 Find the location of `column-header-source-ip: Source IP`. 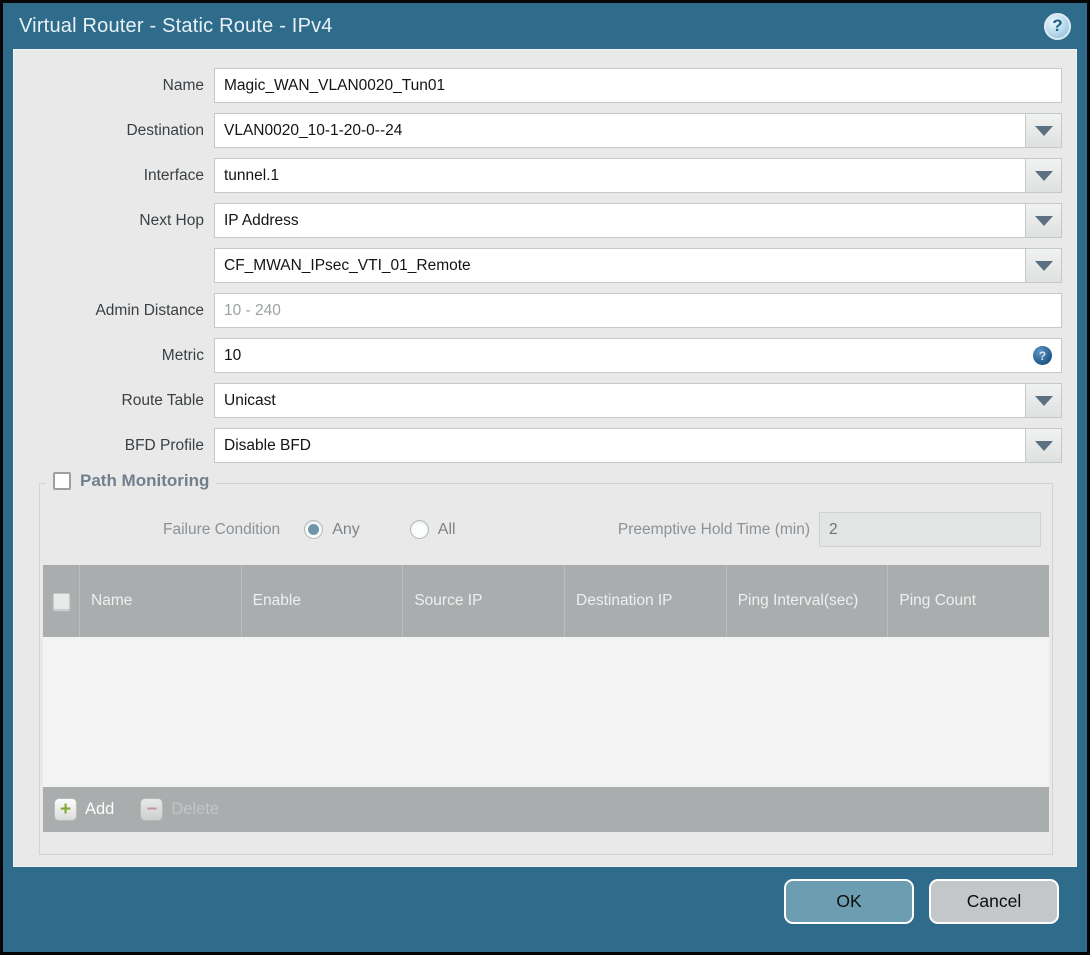

column-header-source-ip: Source IP is located at coordinates (484, 601).